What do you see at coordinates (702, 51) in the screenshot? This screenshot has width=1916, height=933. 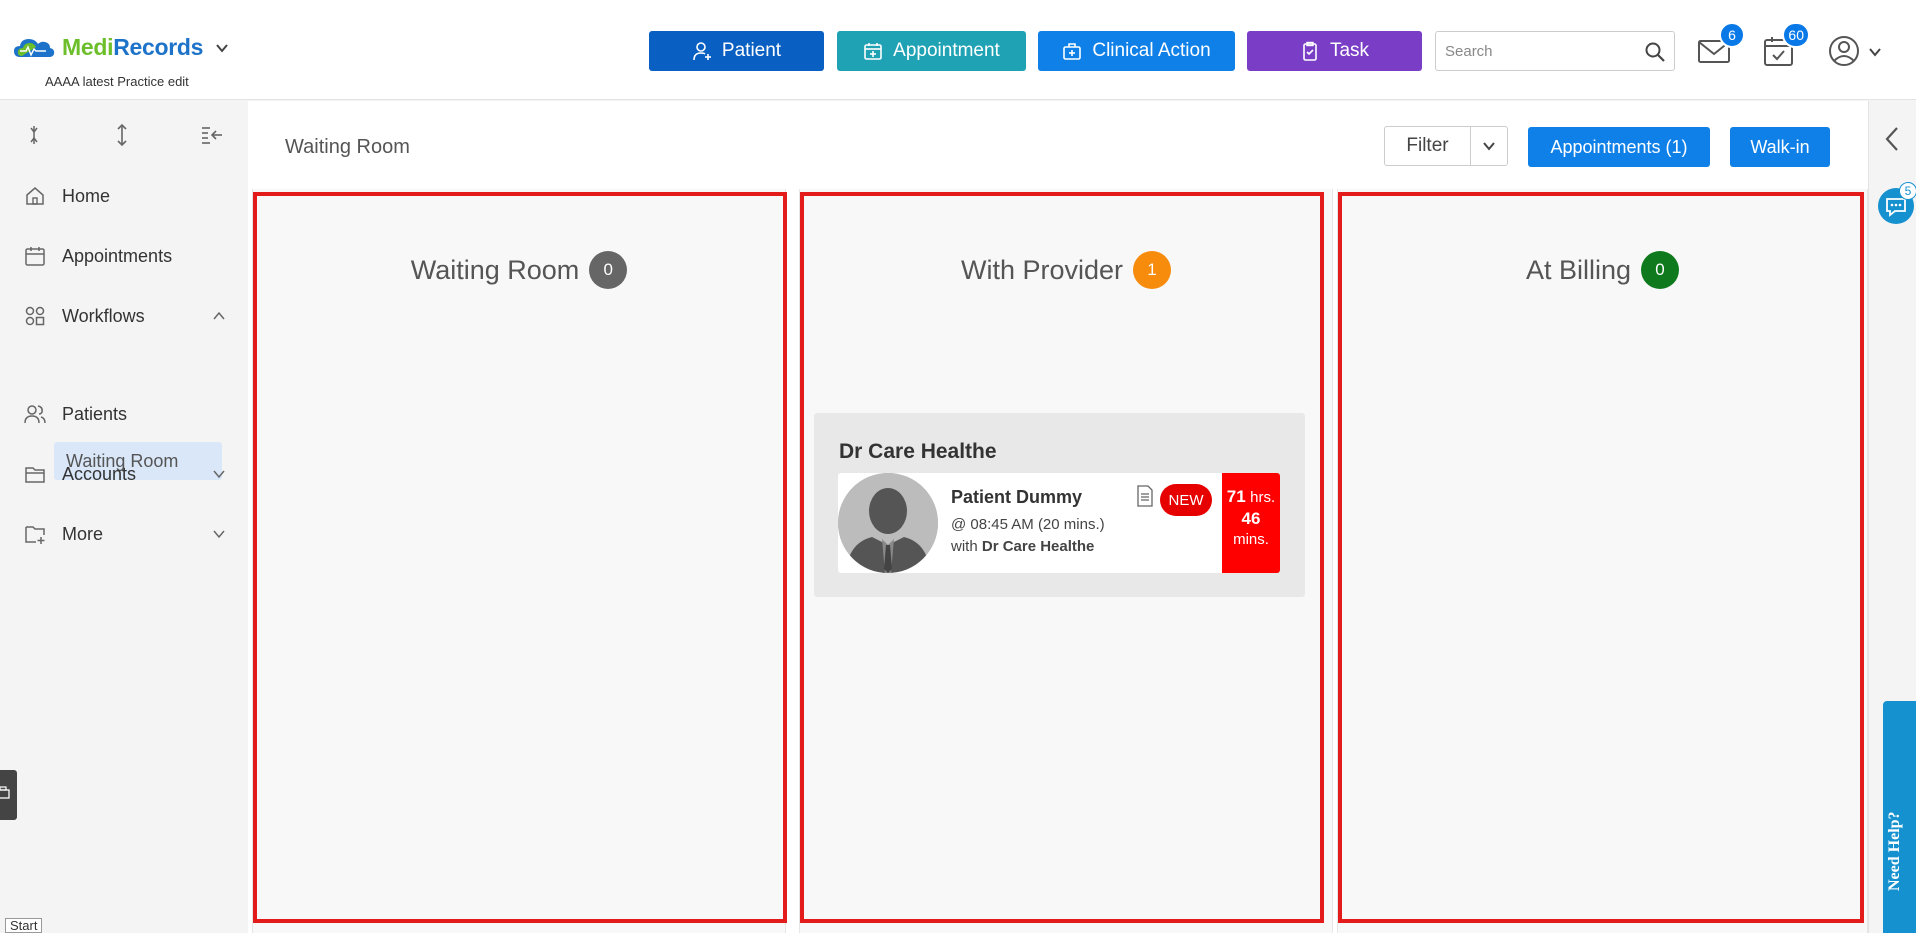 I see `add-user-icon` at bounding box center [702, 51].